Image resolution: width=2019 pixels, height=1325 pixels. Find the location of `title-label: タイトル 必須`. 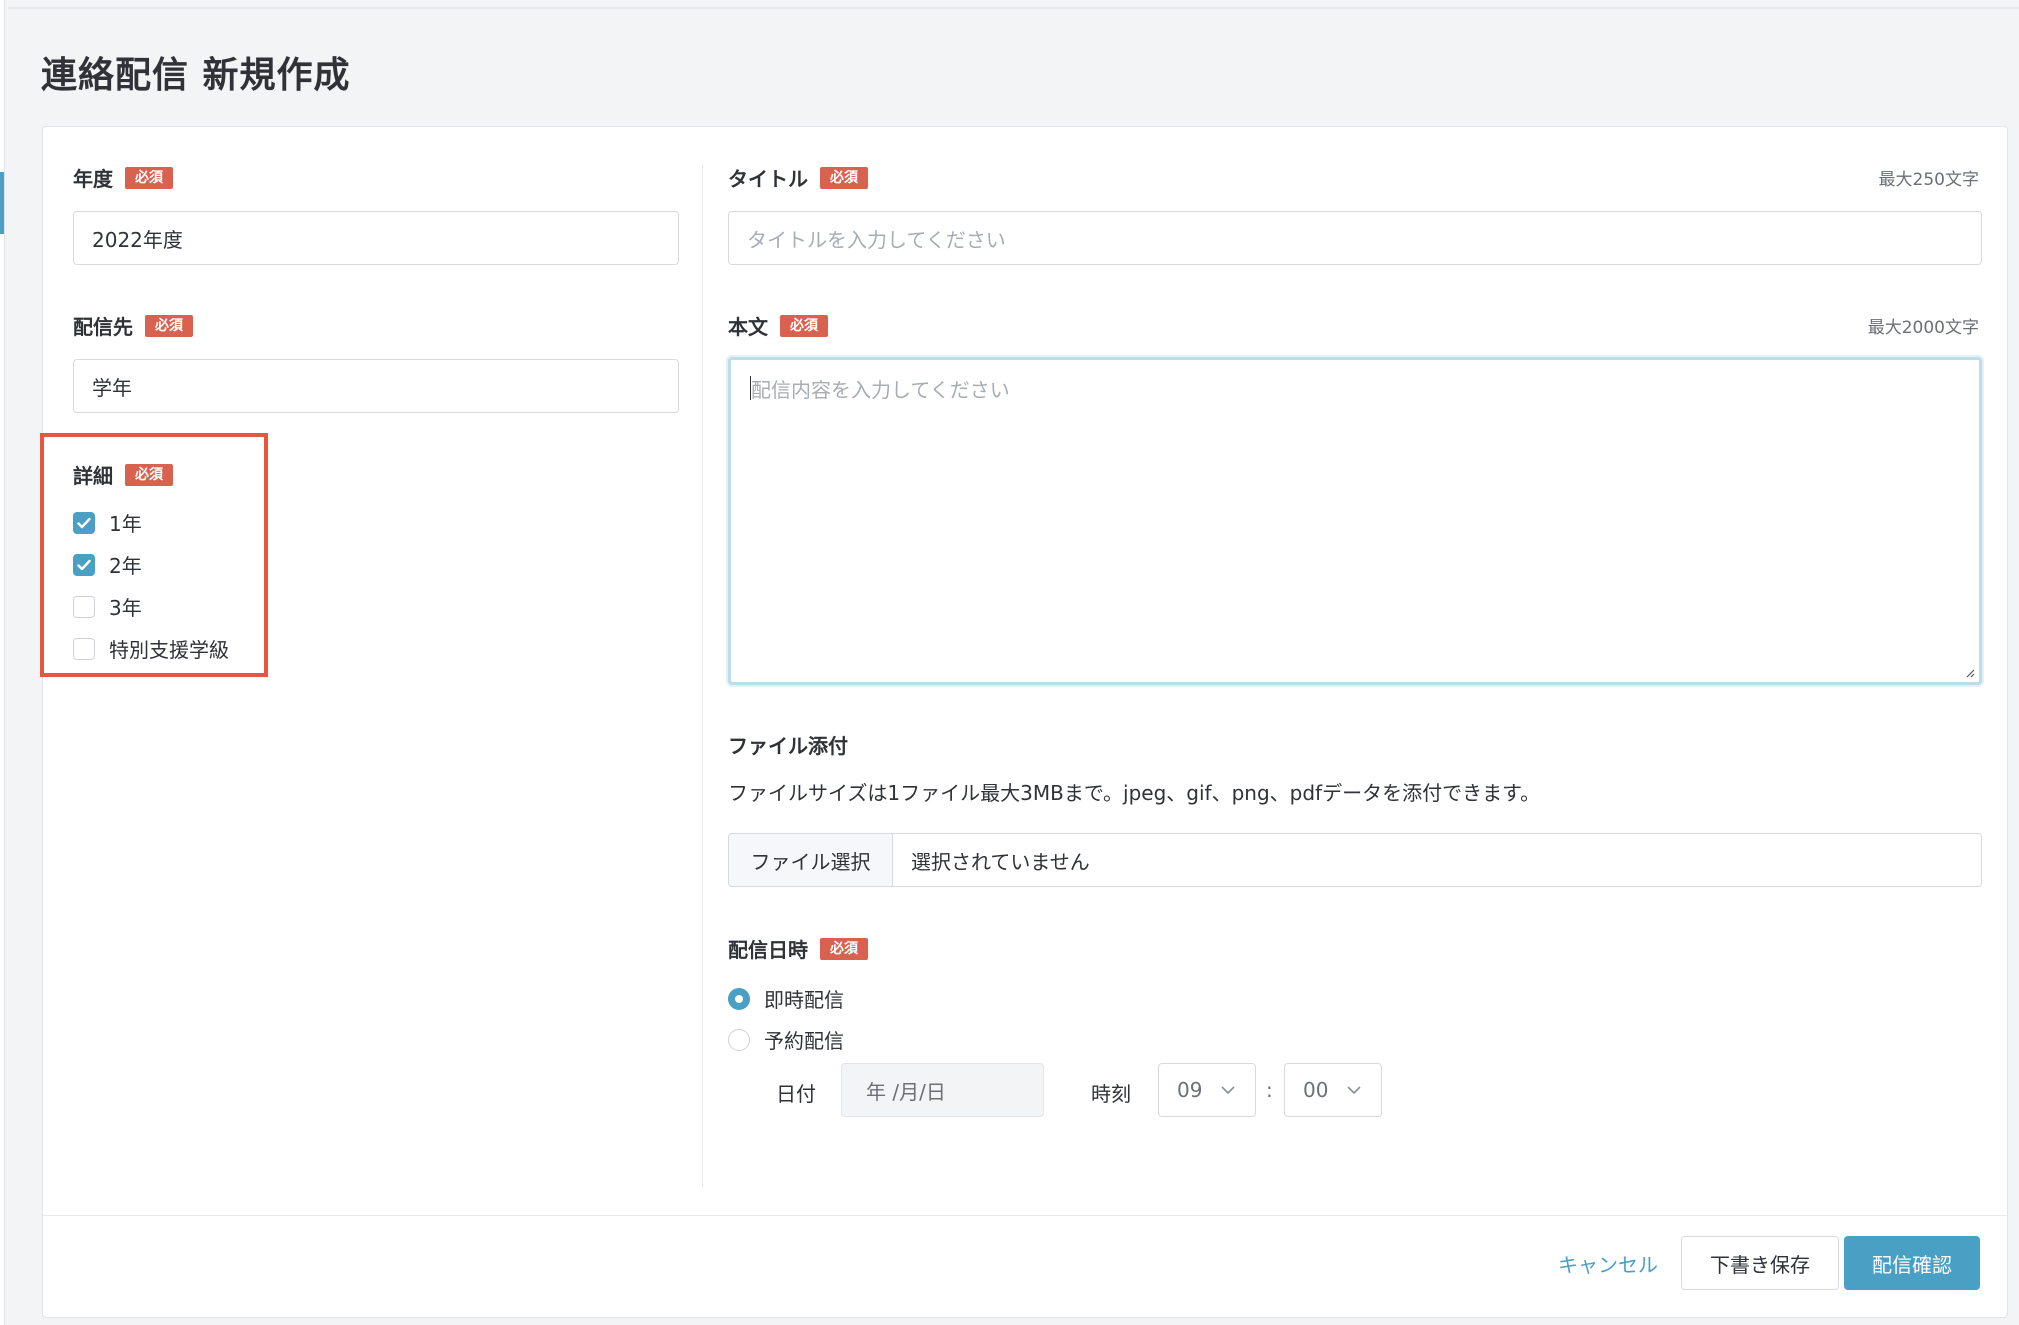

title-label: タイトル 必須 is located at coordinates (798, 177).